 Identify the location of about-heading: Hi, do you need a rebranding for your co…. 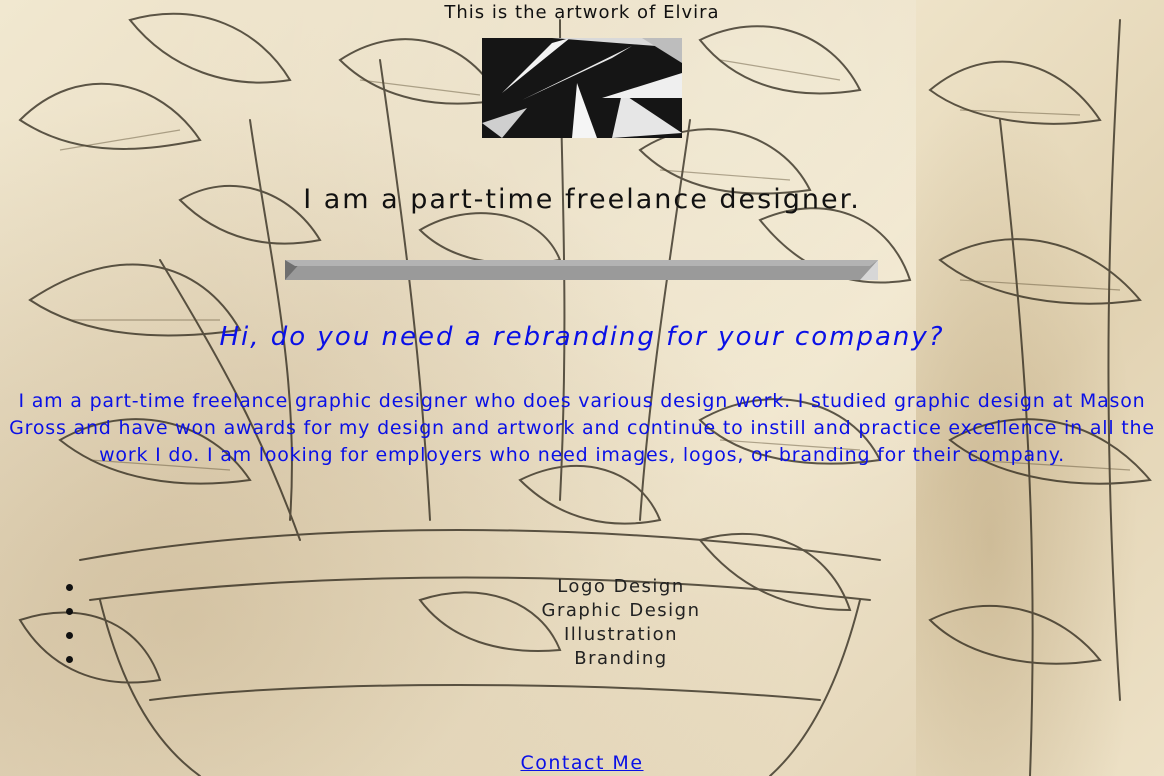
(582, 337).